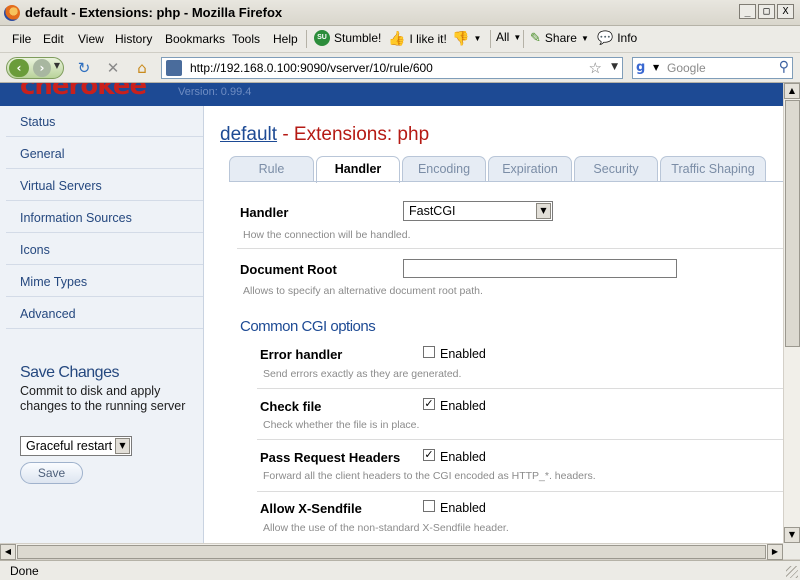 This screenshot has width=800, height=580. What do you see at coordinates (57, 65) in the screenshot?
I see `history-dropdown-icon: ▼` at bounding box center [57, 65].